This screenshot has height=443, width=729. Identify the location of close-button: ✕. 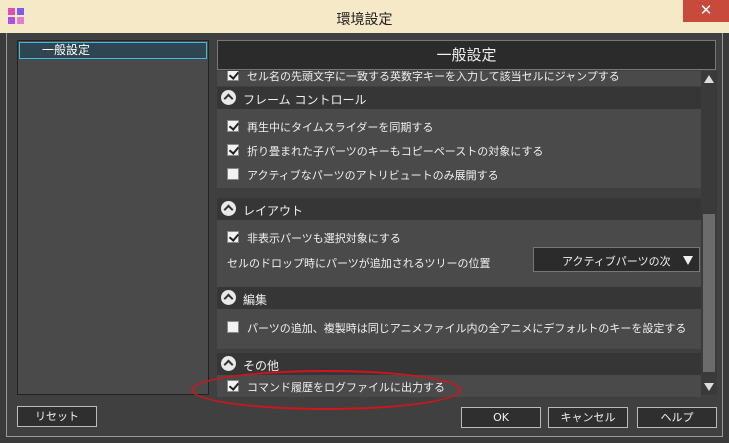
(706, 11).